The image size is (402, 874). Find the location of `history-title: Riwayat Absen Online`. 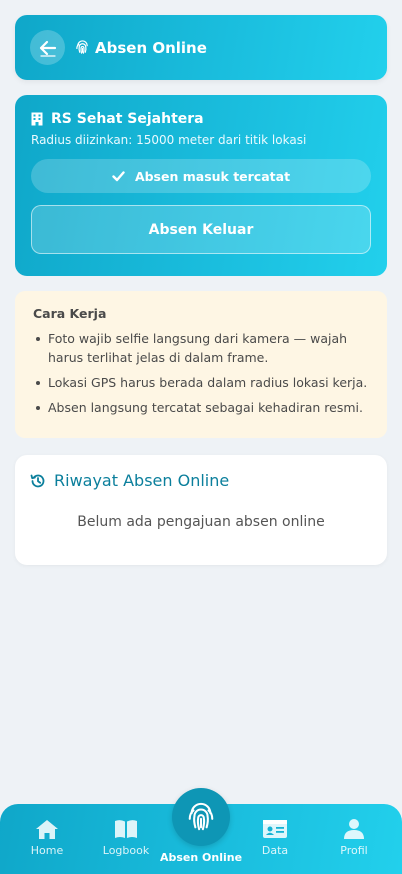

history-title: Riwayat Absen Online is located at coordinates (142, 480).